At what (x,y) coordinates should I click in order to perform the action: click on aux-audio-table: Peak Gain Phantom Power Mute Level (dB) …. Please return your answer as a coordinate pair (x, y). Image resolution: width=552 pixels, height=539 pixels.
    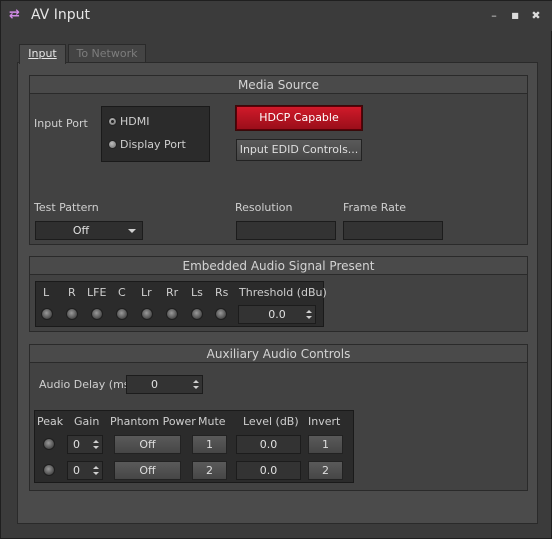
    Looking at the image, I should click on (194, 446).